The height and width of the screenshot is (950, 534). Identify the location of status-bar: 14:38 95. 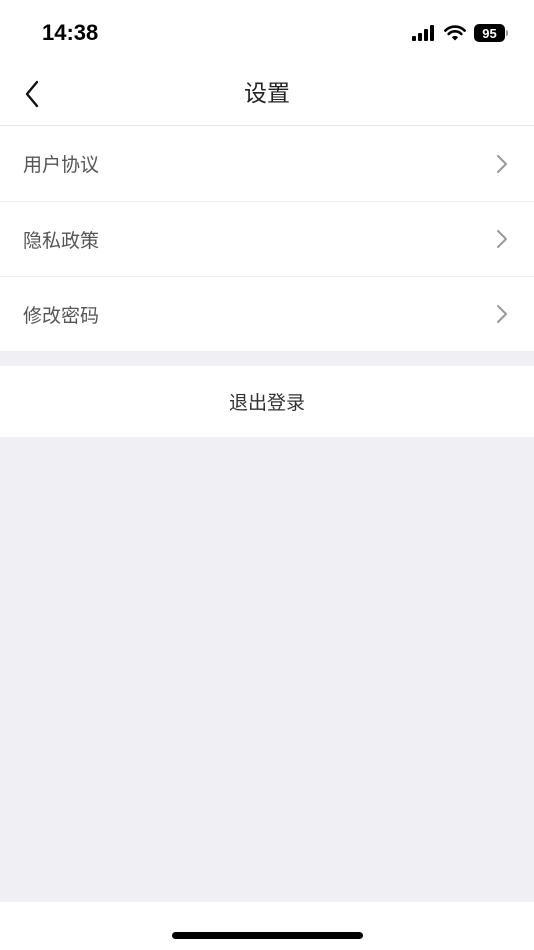
(267, 31).